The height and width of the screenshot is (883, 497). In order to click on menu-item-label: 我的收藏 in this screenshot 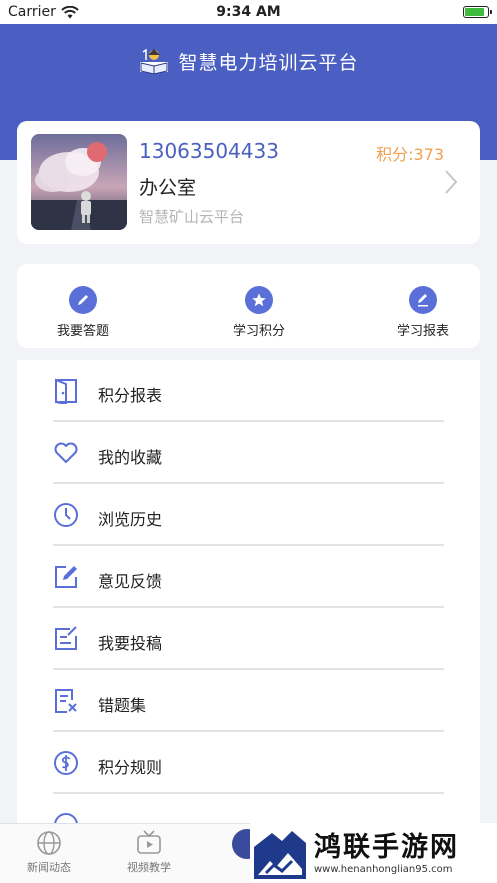, I will do `click(130, 457)`.